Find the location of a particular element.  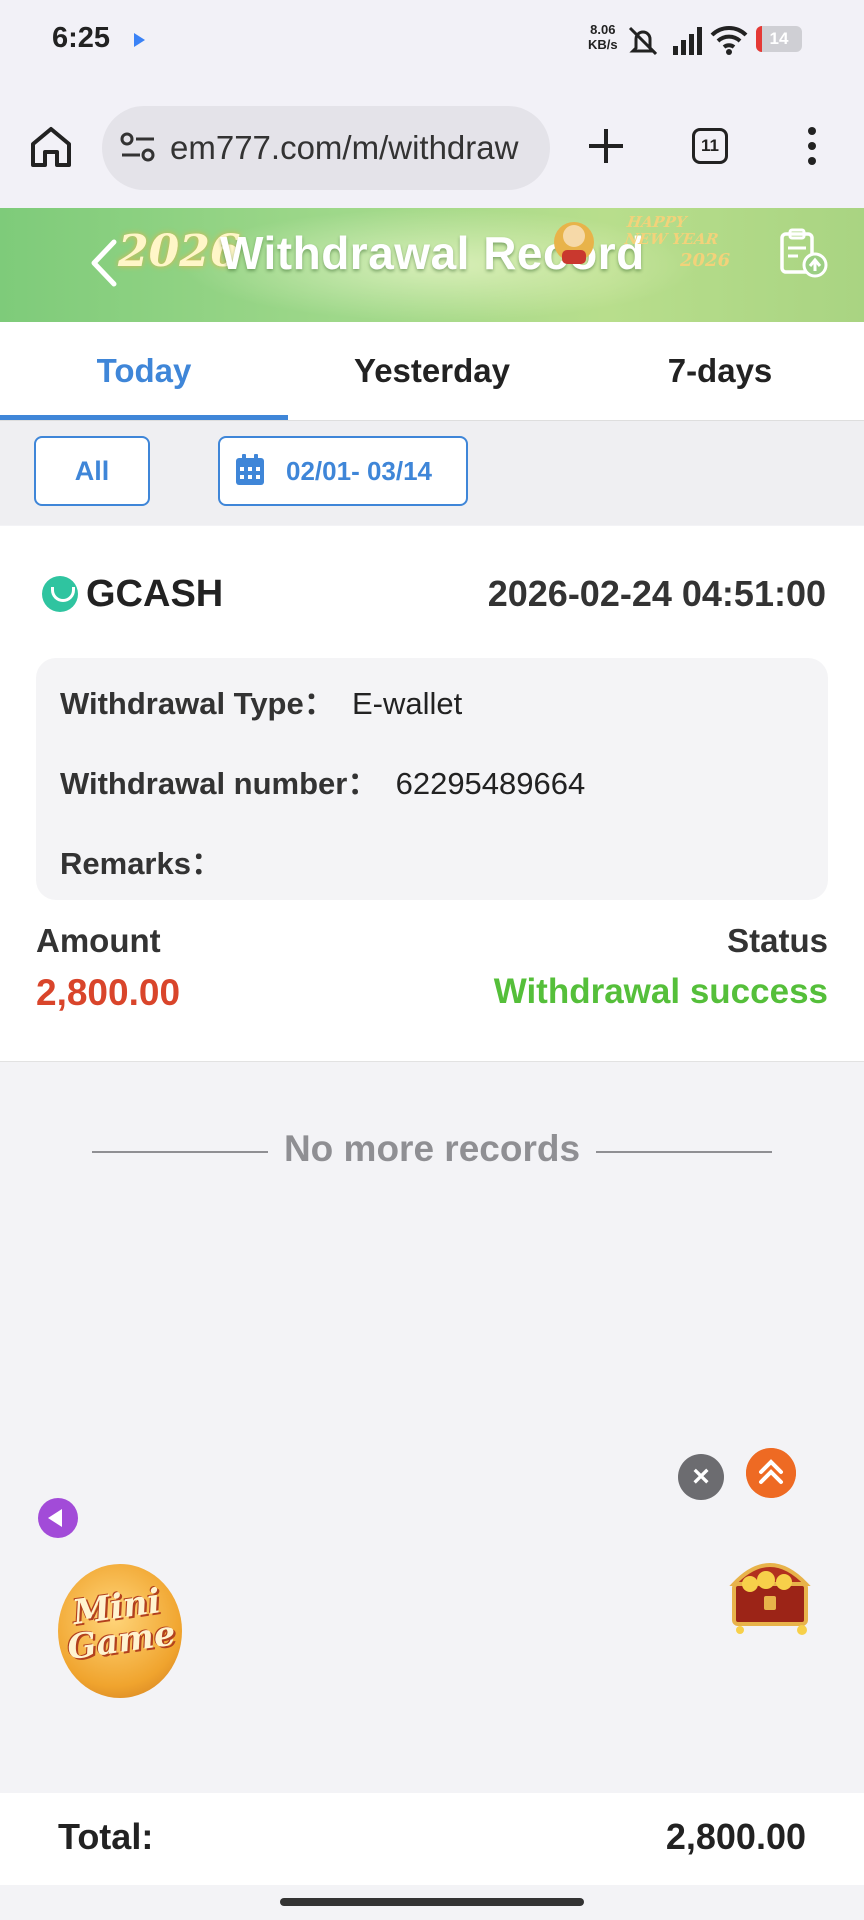

withdrawal-type-row: Withdrawal Type： E-wallet is located at coordinates (261, 700).